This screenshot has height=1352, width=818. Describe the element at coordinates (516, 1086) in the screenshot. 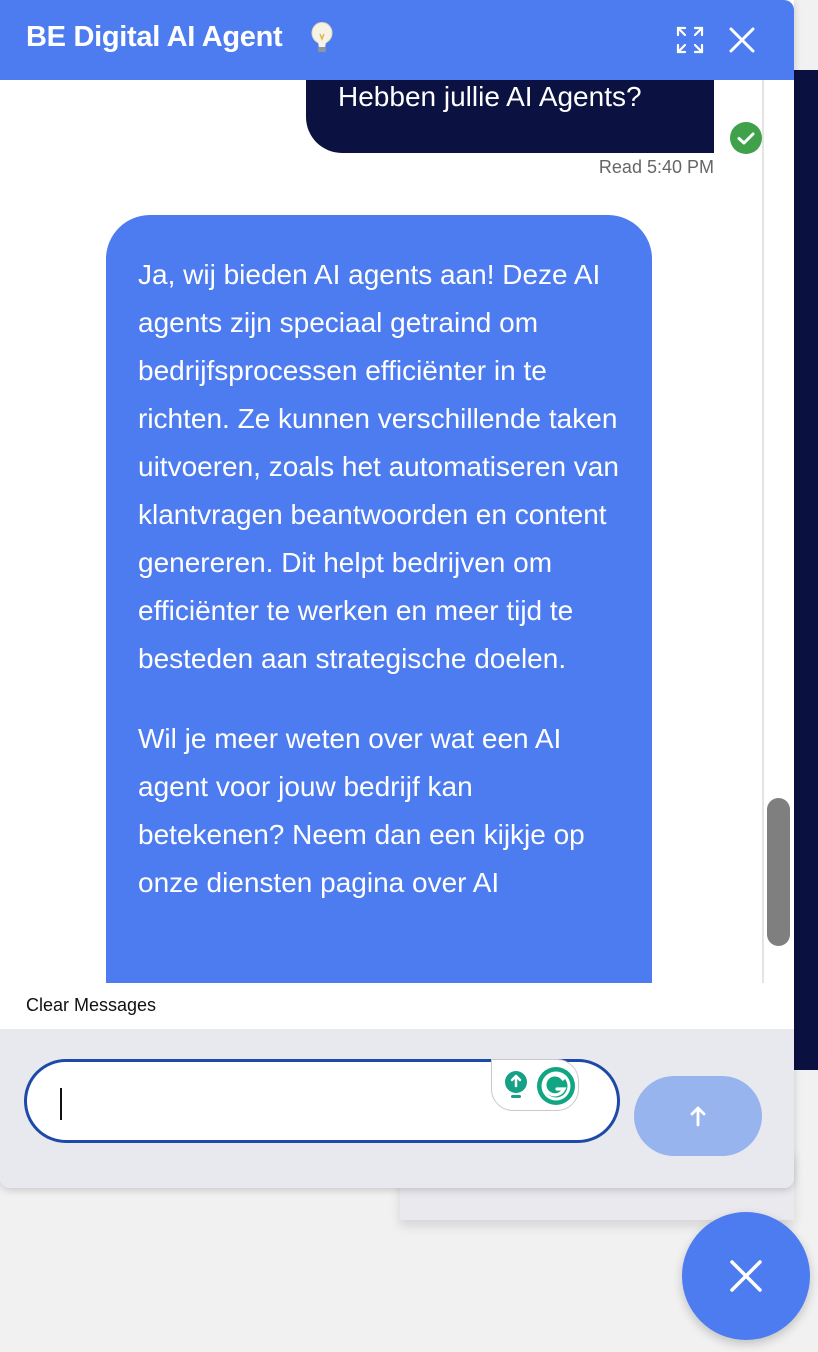

I see `grammarly-suggestion-icon` at that location.